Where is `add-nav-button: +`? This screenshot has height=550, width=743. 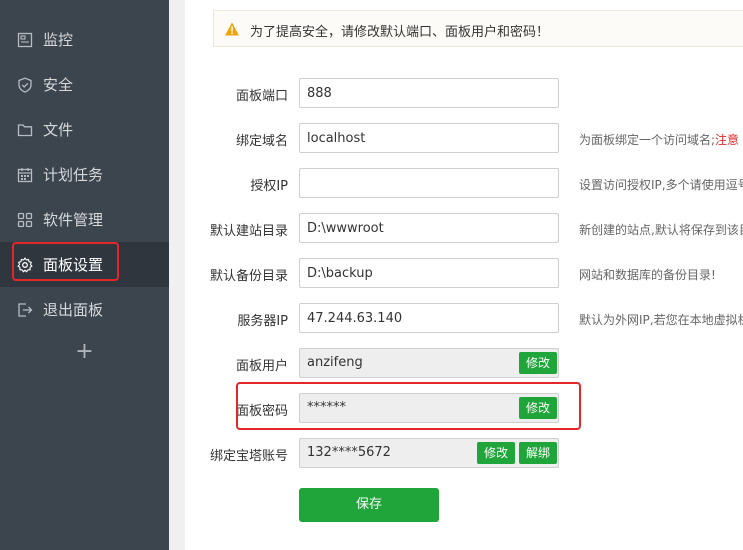
add-nav-button: + is located at coordinates (84, 352).